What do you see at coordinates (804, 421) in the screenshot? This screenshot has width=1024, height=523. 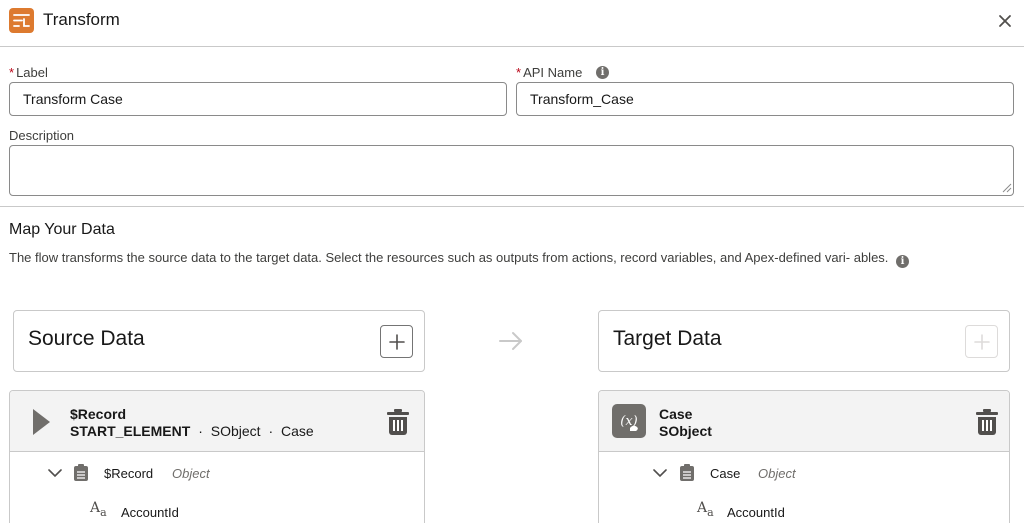 I see `target-object-header: (x) Case SObject` at bounding box center [804, 421].